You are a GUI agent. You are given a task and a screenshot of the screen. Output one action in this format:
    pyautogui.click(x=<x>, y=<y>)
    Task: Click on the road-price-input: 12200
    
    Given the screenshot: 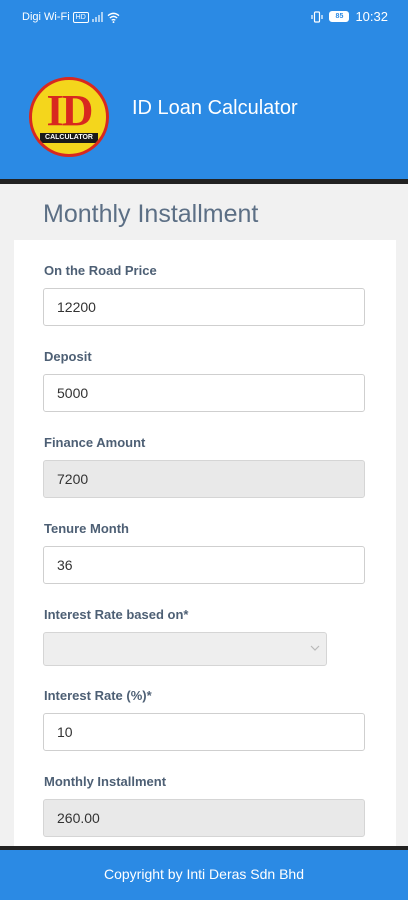 What is the action you would take?
    pyautogui.click(x=204, y=307)
    